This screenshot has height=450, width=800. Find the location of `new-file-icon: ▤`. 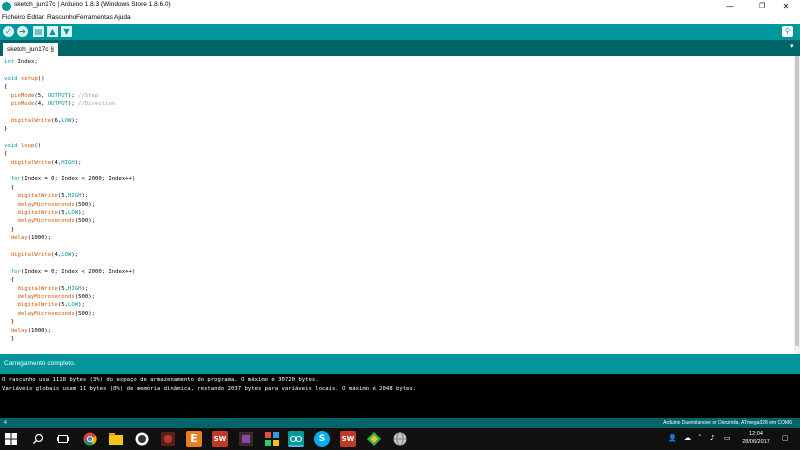

new-file-icon: ▤ is located at coordinates (38, 31).